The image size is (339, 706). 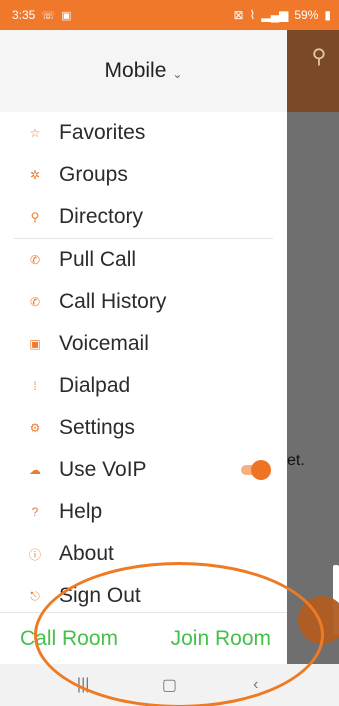 What do you see at coordinates (143, 428) in the screenshot?
I see `menu-item-settings: ⚙ Settings` at bounding box center [143, 428].